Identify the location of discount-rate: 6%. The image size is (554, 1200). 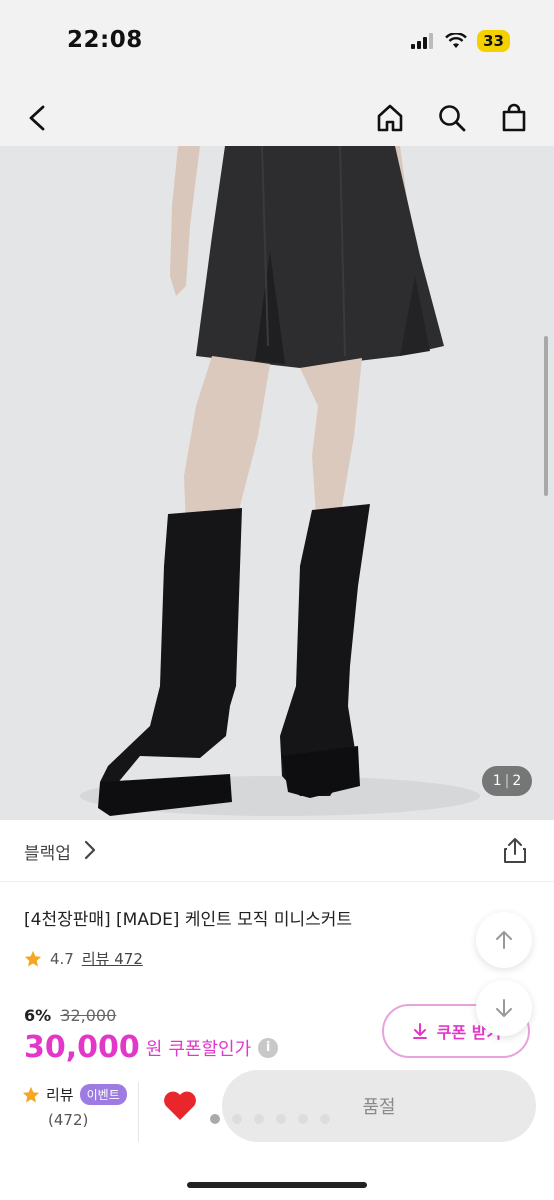
(38, 1015).